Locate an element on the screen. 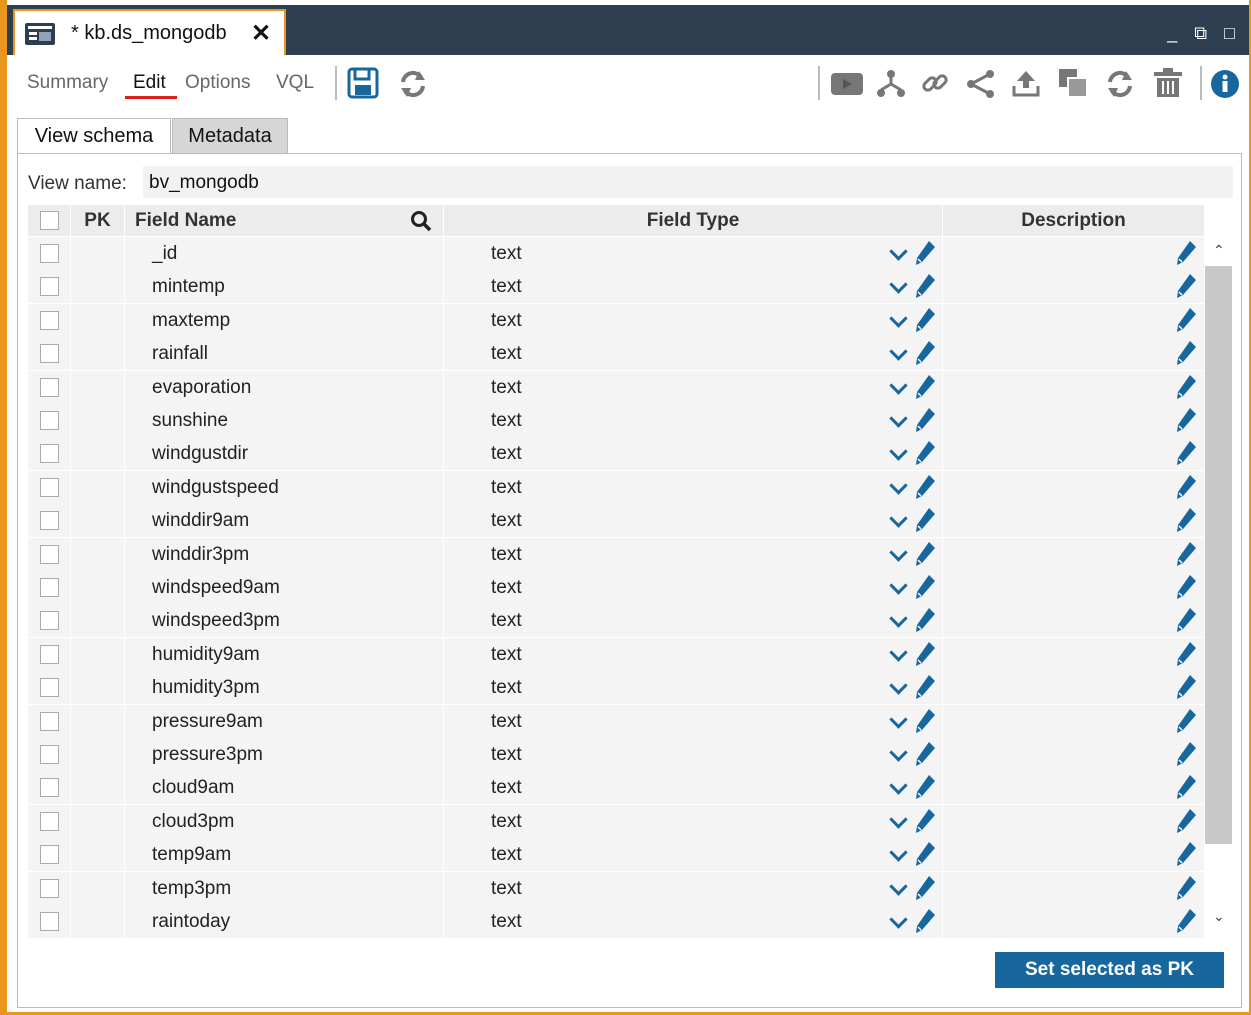 This screenshot has width=1251, height=1015. field-name-cell: sunshine is located at coordinates (284, 420).